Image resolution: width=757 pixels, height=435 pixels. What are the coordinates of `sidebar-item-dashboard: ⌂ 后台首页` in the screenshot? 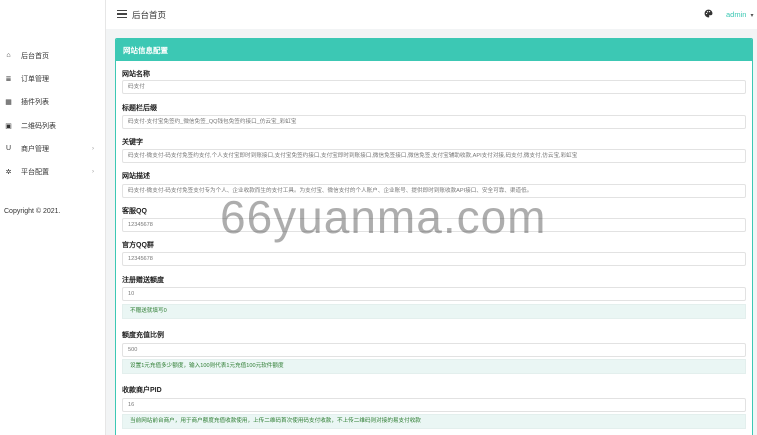 It's located at (53, 55).